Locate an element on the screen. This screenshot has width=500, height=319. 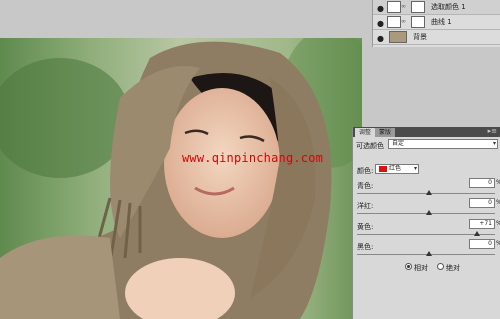
color-select: 红色 ▾ is located at coordinates (397, 169).